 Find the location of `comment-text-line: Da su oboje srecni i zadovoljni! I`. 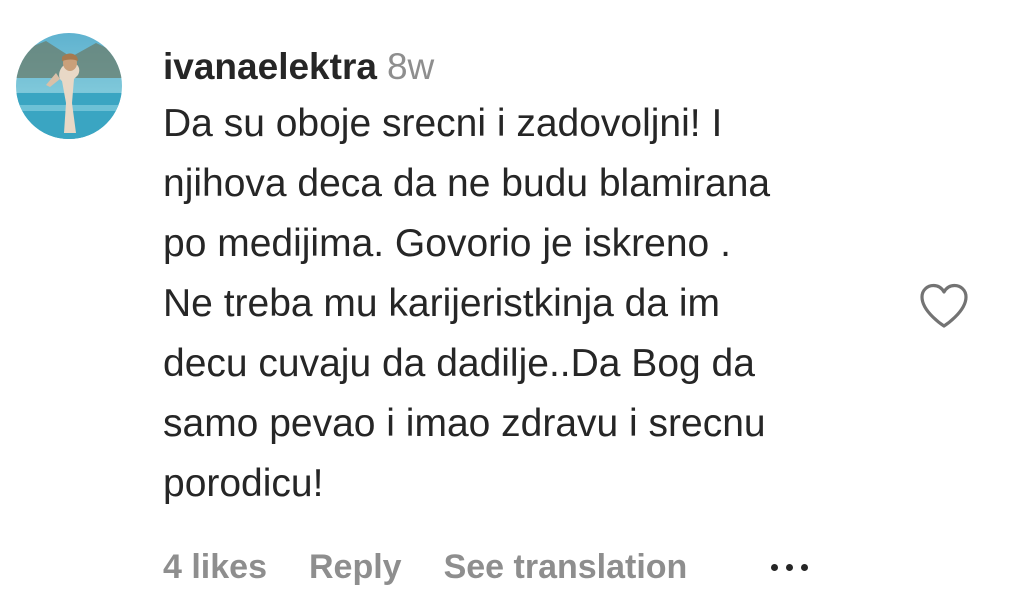

comment-text-line: Da su oboje srecni i zadovoljni! I is located at coordinates (443, 123).